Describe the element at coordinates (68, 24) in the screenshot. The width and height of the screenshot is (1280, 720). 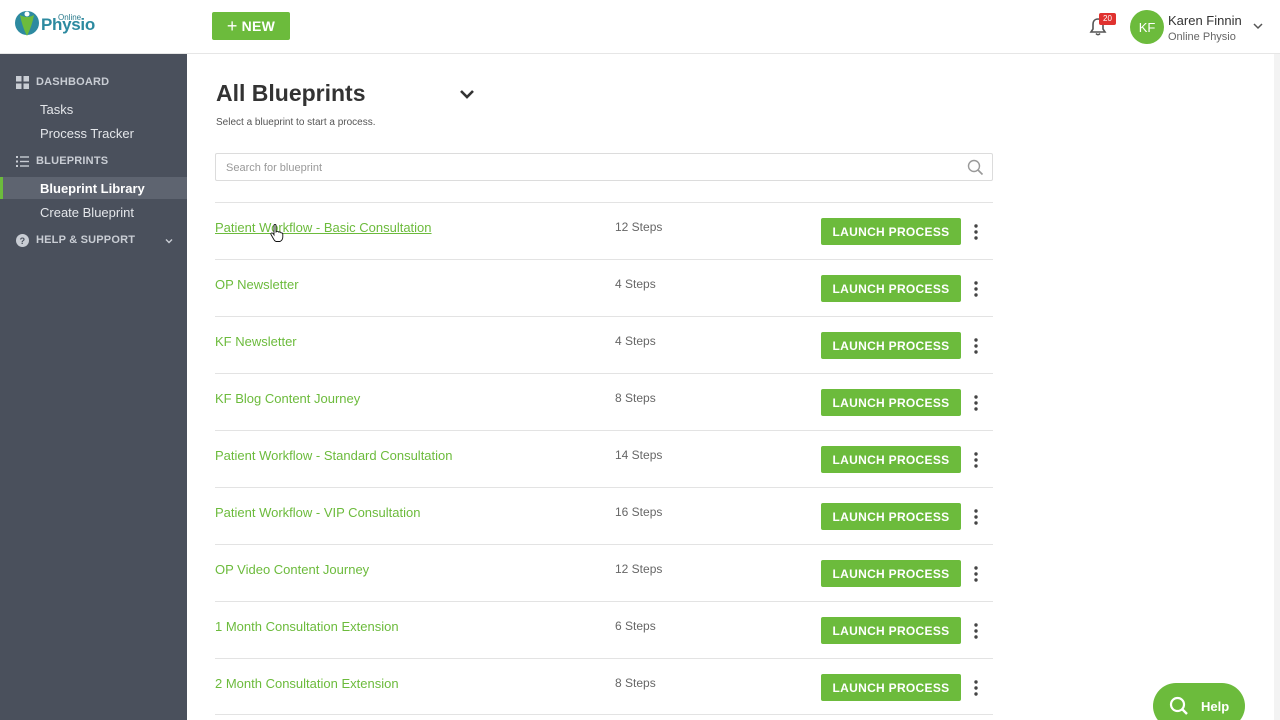
I see `logo-big-text: Physio` at that location.